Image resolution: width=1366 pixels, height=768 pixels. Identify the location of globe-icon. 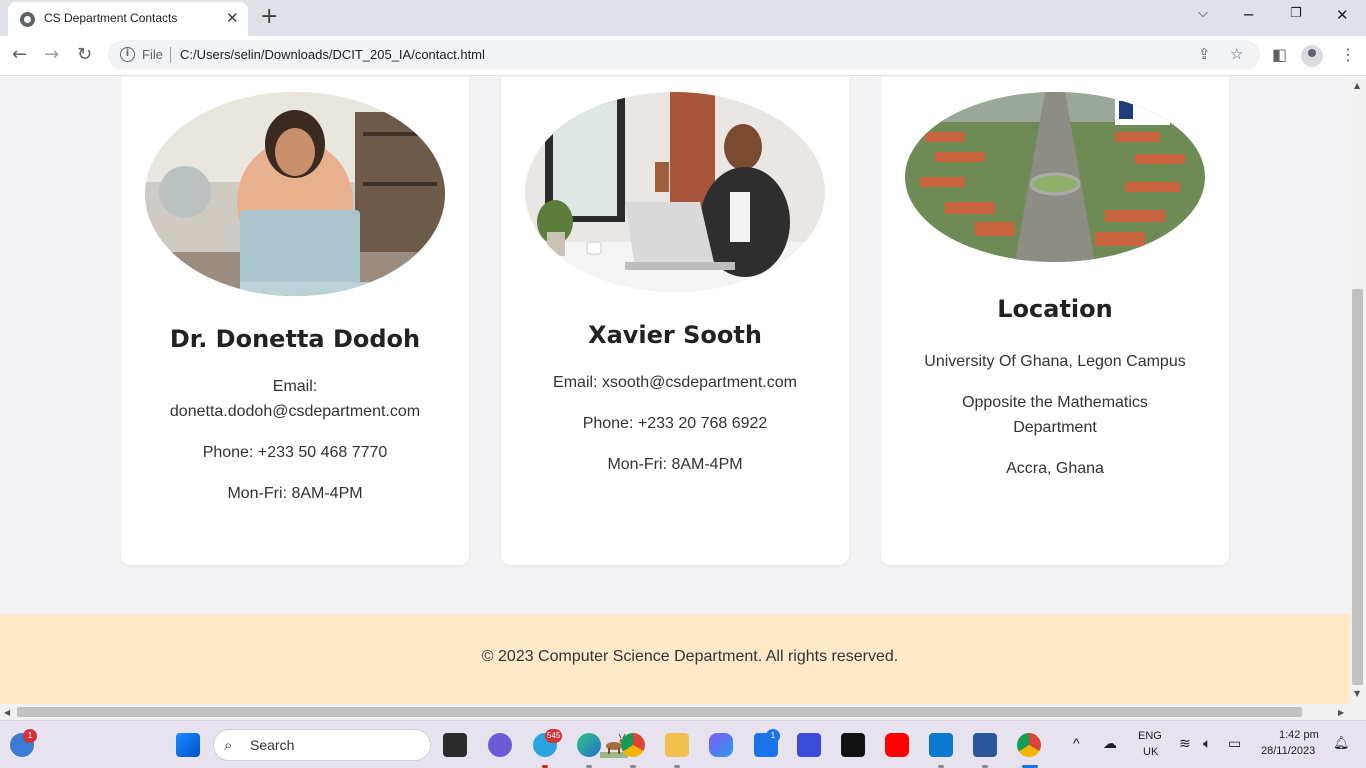
(27, 19).